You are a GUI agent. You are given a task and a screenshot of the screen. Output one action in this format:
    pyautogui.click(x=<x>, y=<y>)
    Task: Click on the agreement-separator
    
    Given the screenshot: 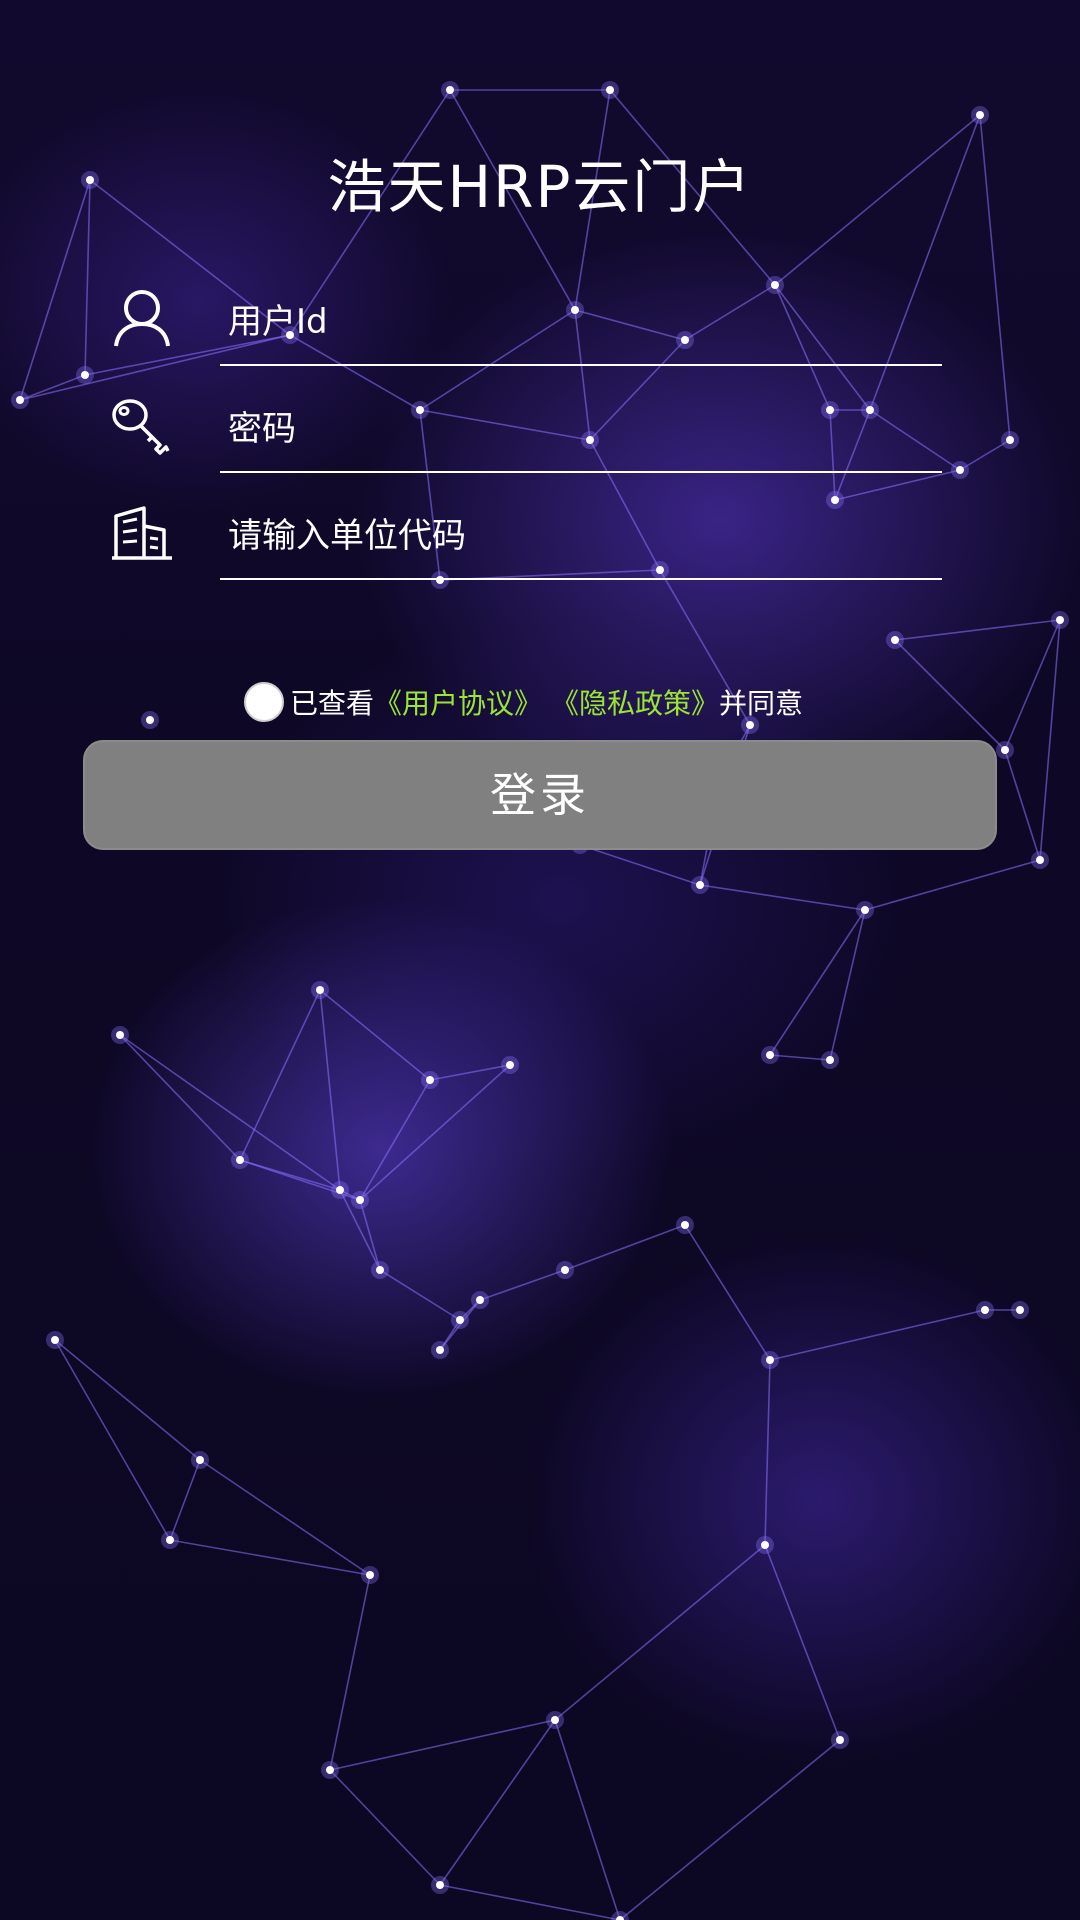 What is the action you would take?
    pyautogui.click(x=546, y=702)
    